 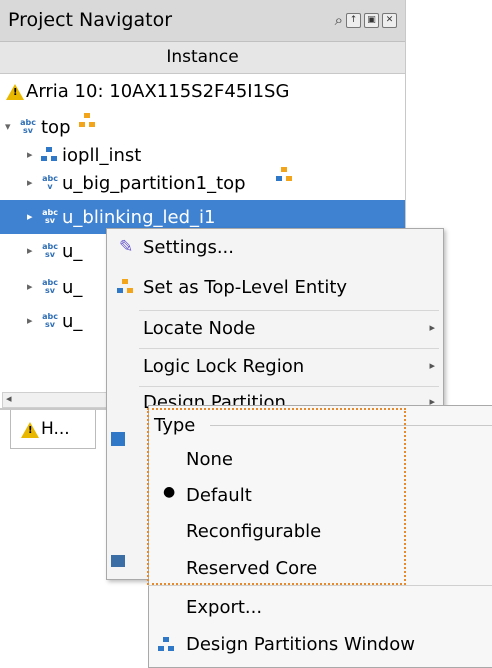 I want to click on menu-item-locate-node: Locate Node ▸, so click(x=275, y=329).